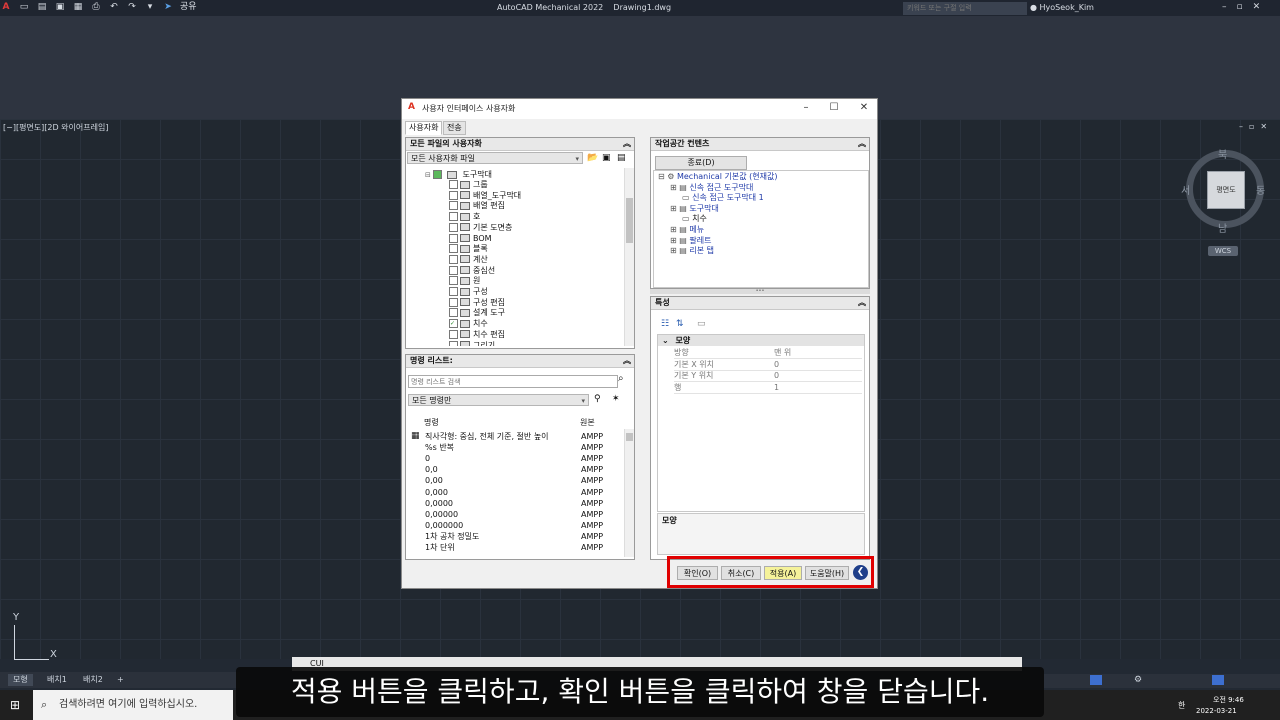 The height and width of the screenshot is (720, 1280). Describe the element at coordinates (6, 7) in the screenshot. I see `autocad-logo-icon: A` at that location.